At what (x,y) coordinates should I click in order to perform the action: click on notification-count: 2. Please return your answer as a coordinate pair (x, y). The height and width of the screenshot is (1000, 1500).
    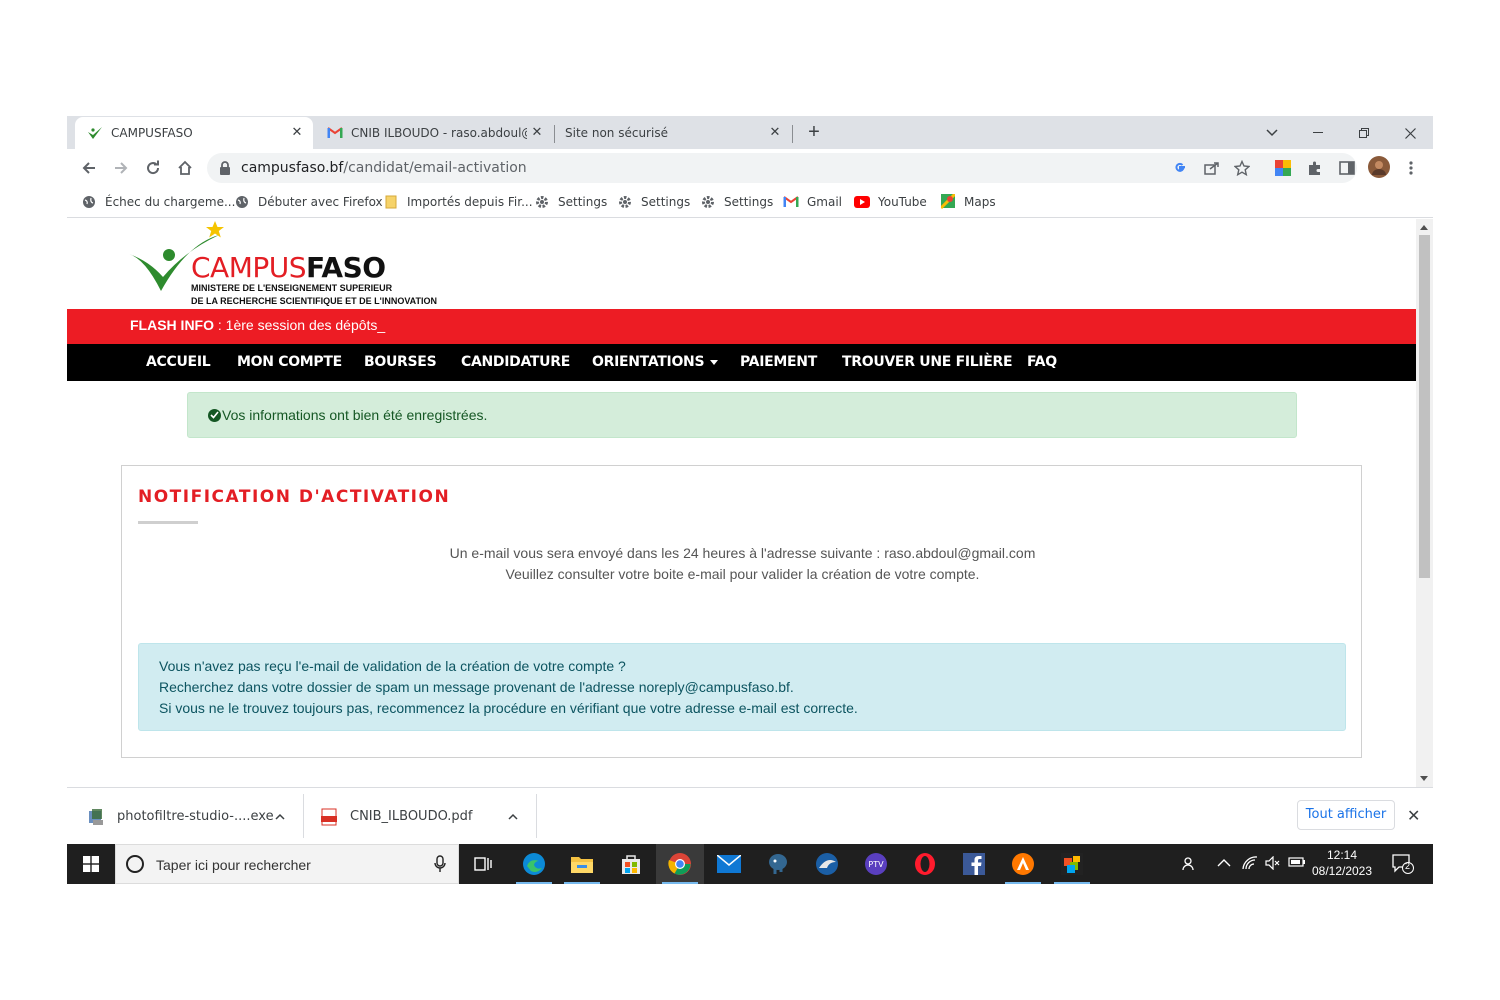
    Looking at the image, I should click on (1408, 866).